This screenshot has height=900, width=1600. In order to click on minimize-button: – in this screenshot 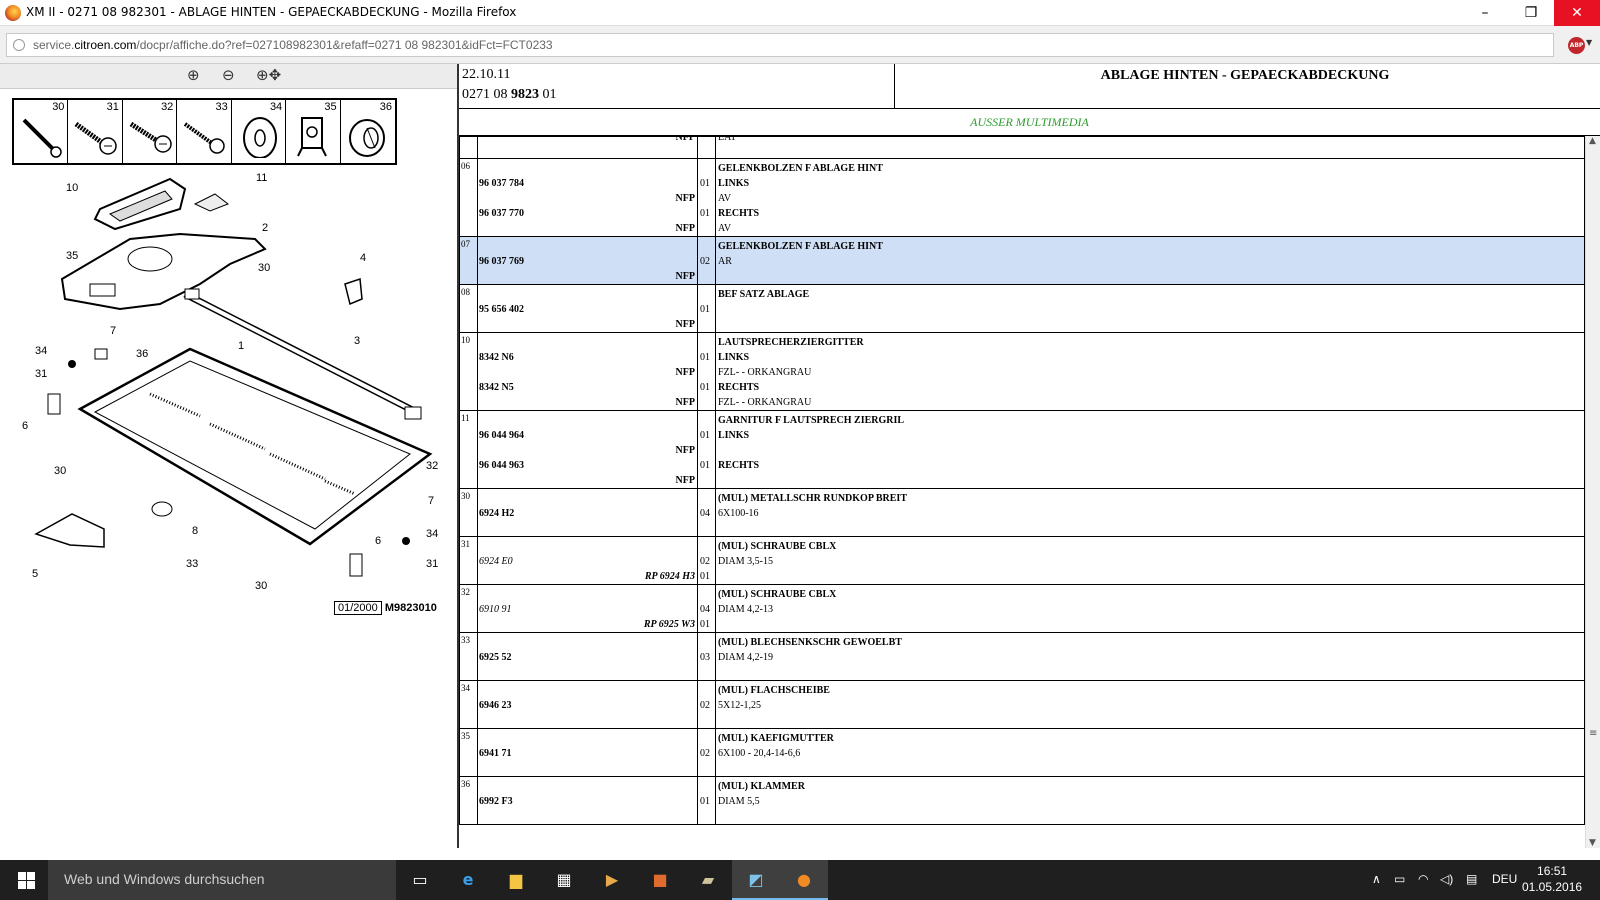, I will do `click(1485, 13)`.